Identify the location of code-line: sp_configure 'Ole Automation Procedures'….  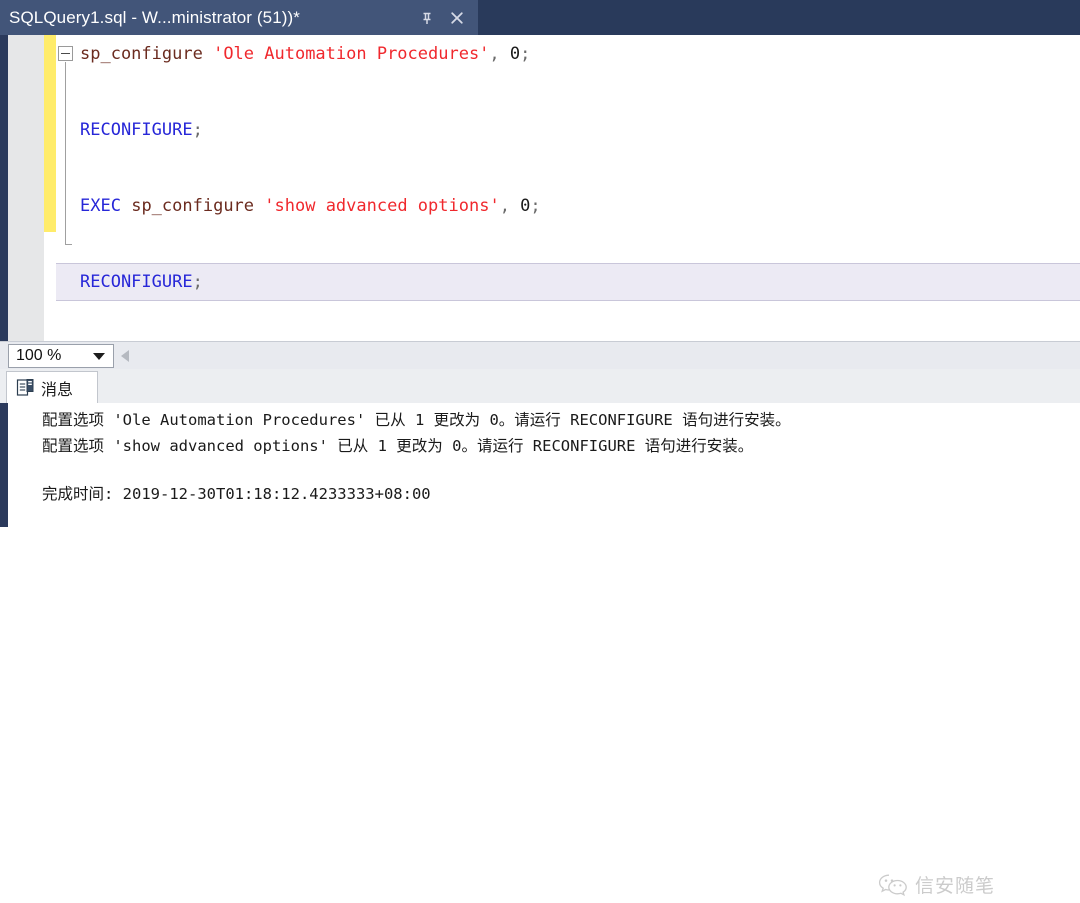
(568, 54).